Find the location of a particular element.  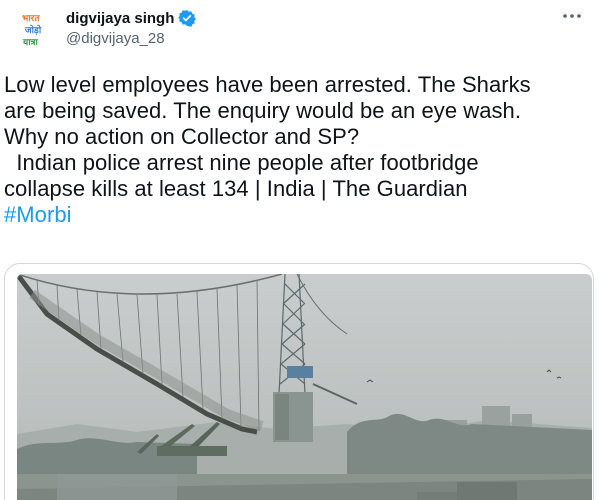

verified-badge-icon is located at coordinates (187, 18).